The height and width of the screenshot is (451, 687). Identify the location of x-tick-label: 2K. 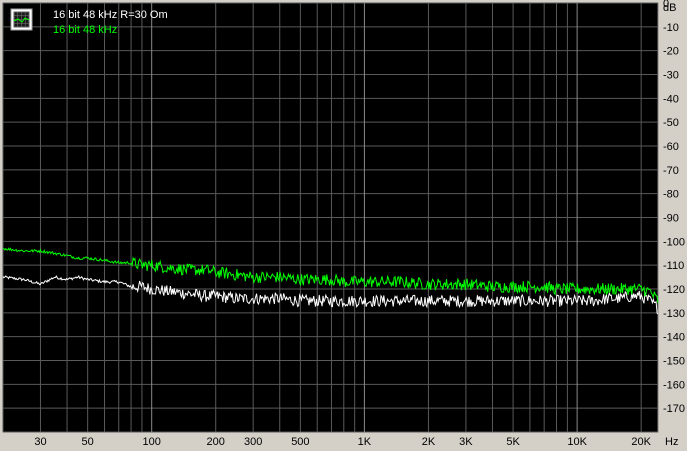
(429, 442).